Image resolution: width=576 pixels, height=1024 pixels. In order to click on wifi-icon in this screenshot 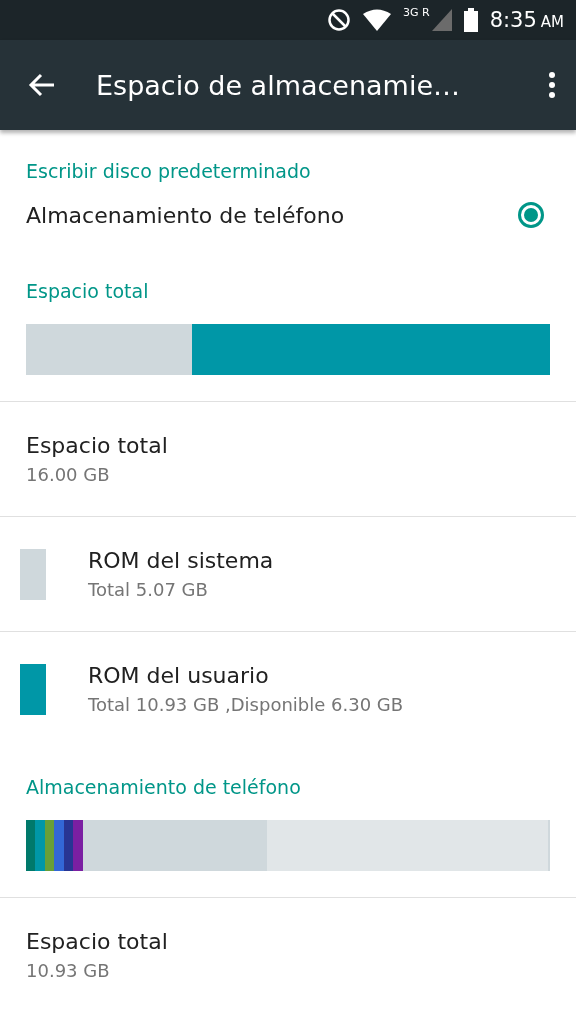, I will do `click(376, 20)`.